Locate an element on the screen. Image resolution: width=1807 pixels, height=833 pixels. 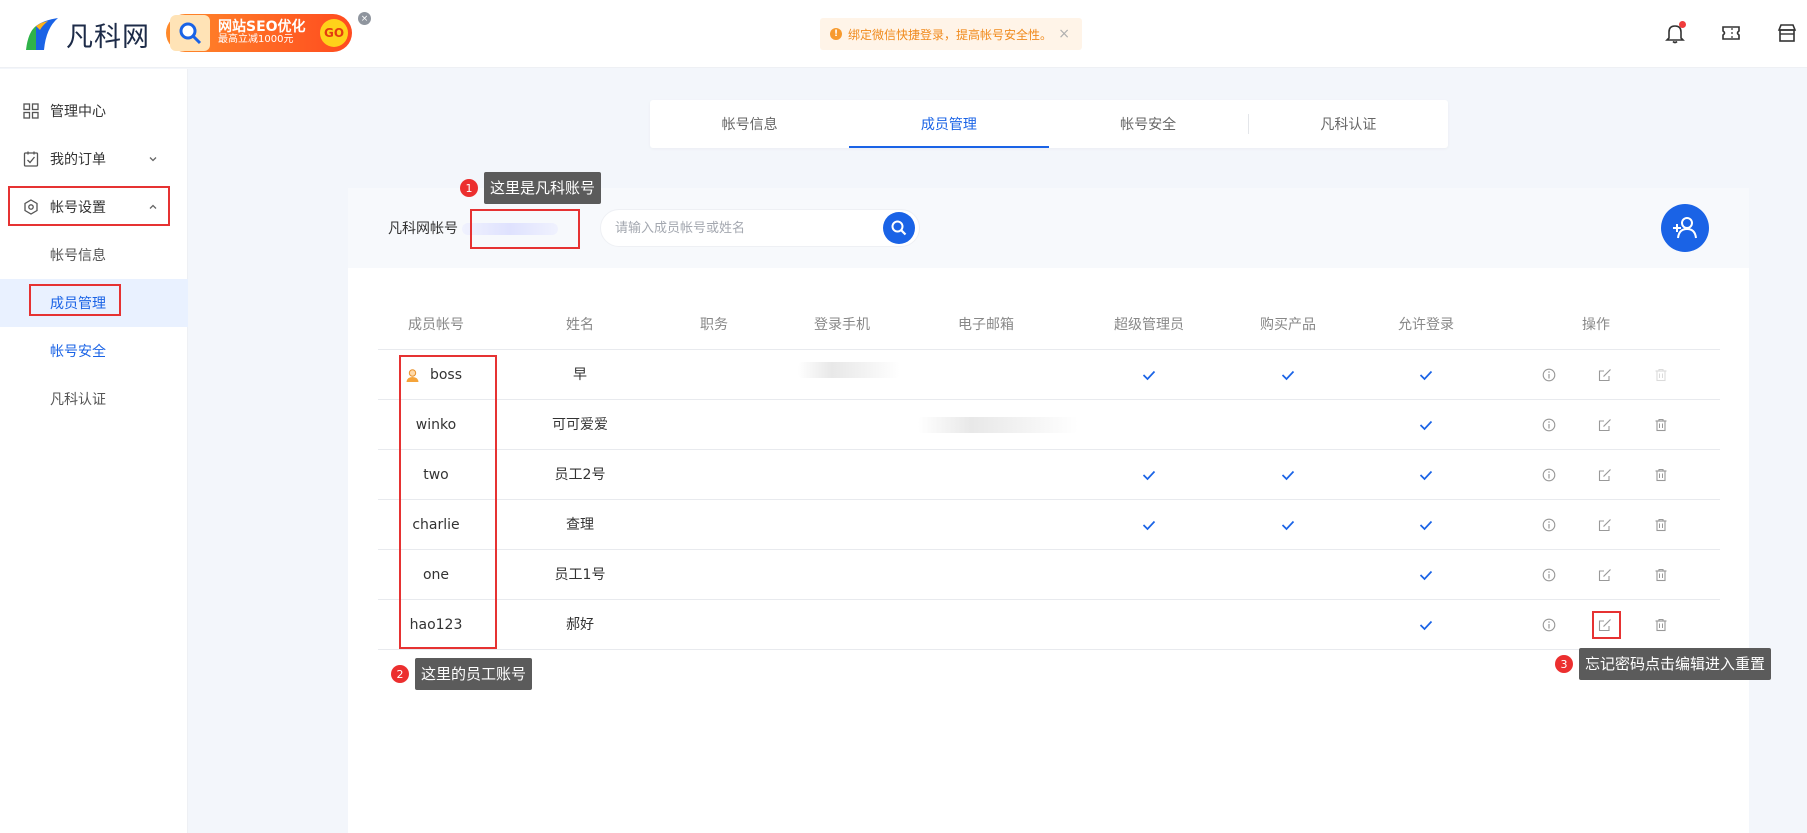
search-icon is located at coordinates (899, 228).